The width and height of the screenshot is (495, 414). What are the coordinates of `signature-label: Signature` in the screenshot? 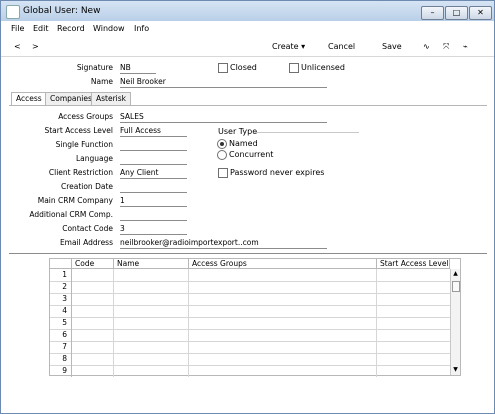 It's located at (94, 67).